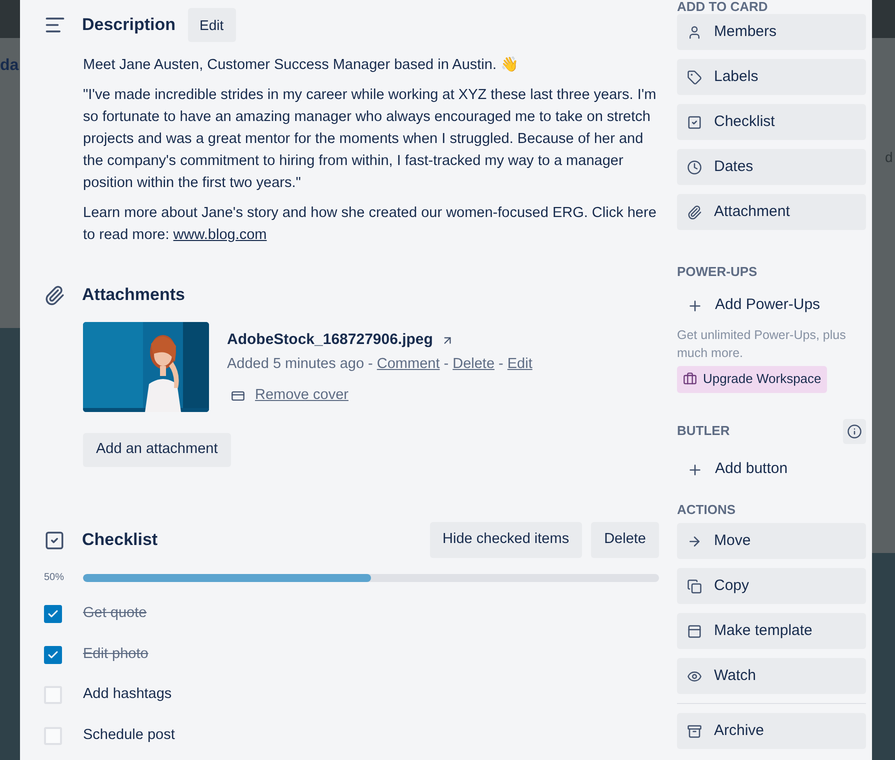  I want to click on clock-icon, so click(694, 167).